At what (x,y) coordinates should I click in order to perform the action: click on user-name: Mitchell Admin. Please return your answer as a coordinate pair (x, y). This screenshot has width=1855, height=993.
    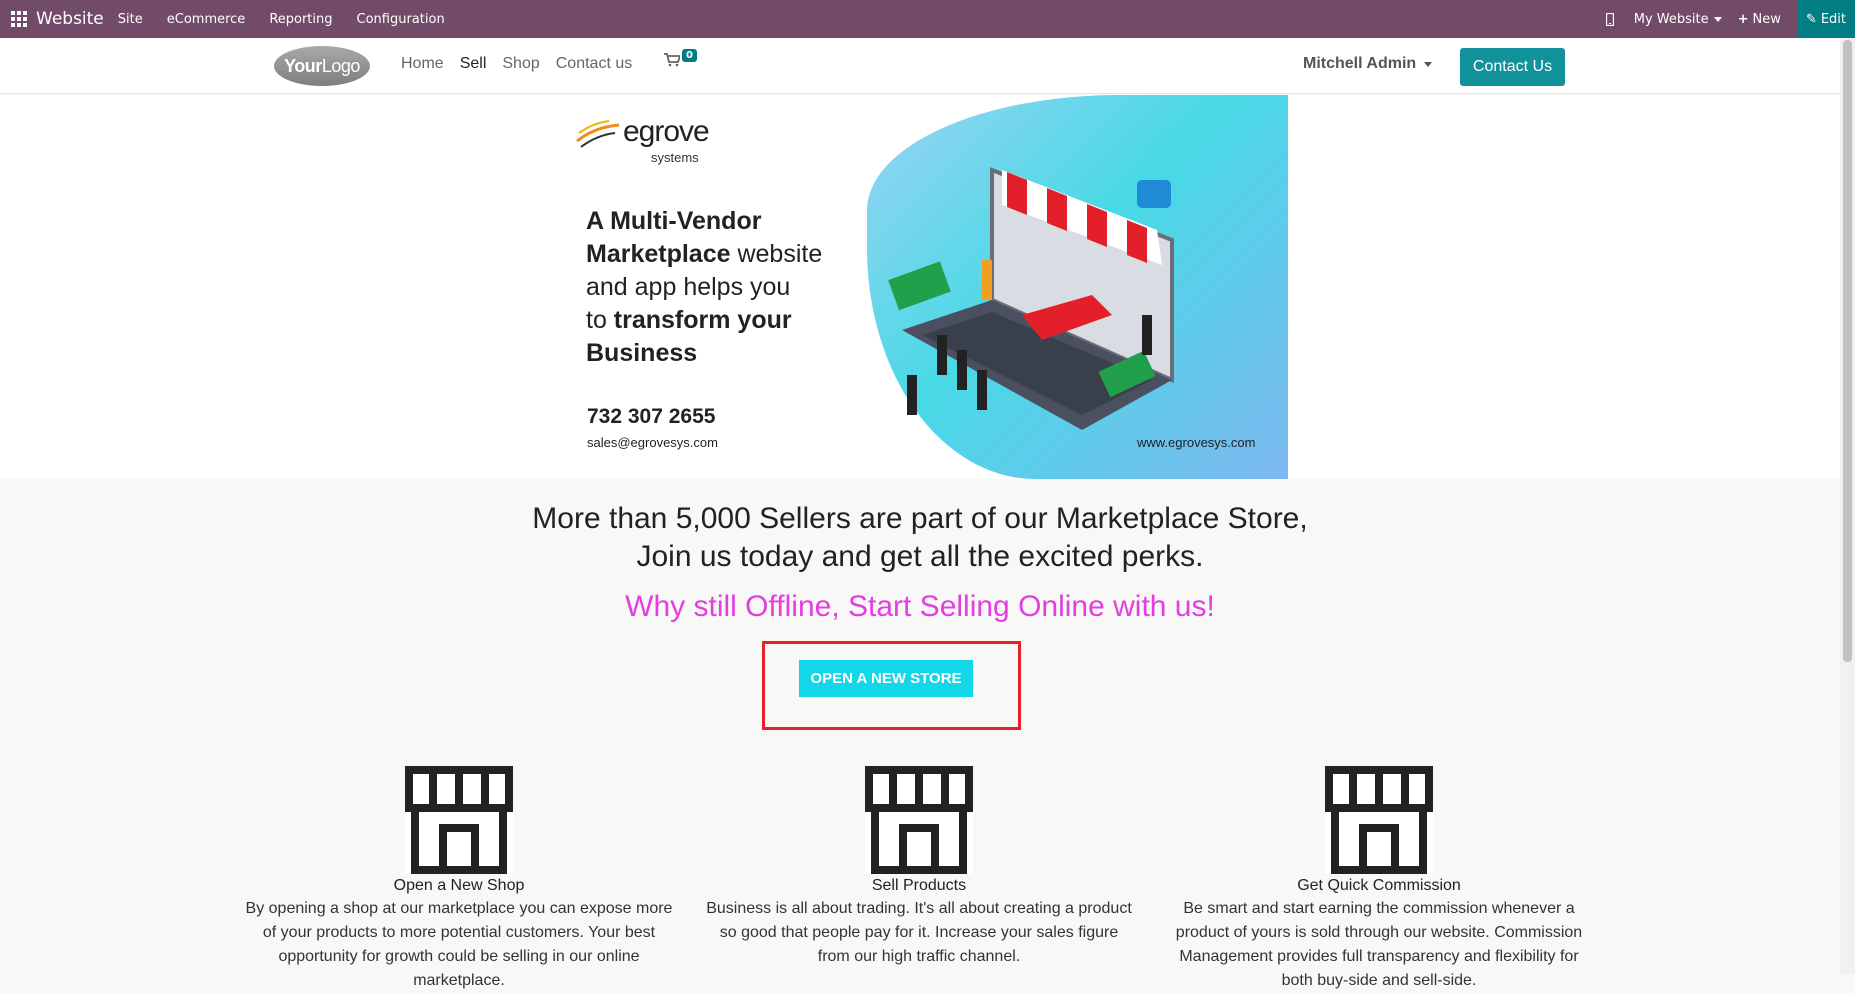
    Looking at the image, I should click on (1360, 63).